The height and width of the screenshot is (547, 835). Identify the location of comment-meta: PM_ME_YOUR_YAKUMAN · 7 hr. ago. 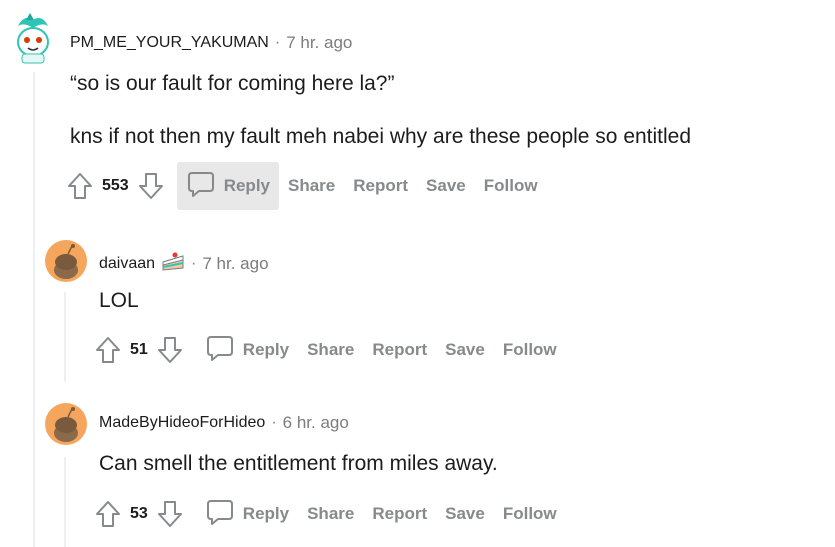
(211, 43).